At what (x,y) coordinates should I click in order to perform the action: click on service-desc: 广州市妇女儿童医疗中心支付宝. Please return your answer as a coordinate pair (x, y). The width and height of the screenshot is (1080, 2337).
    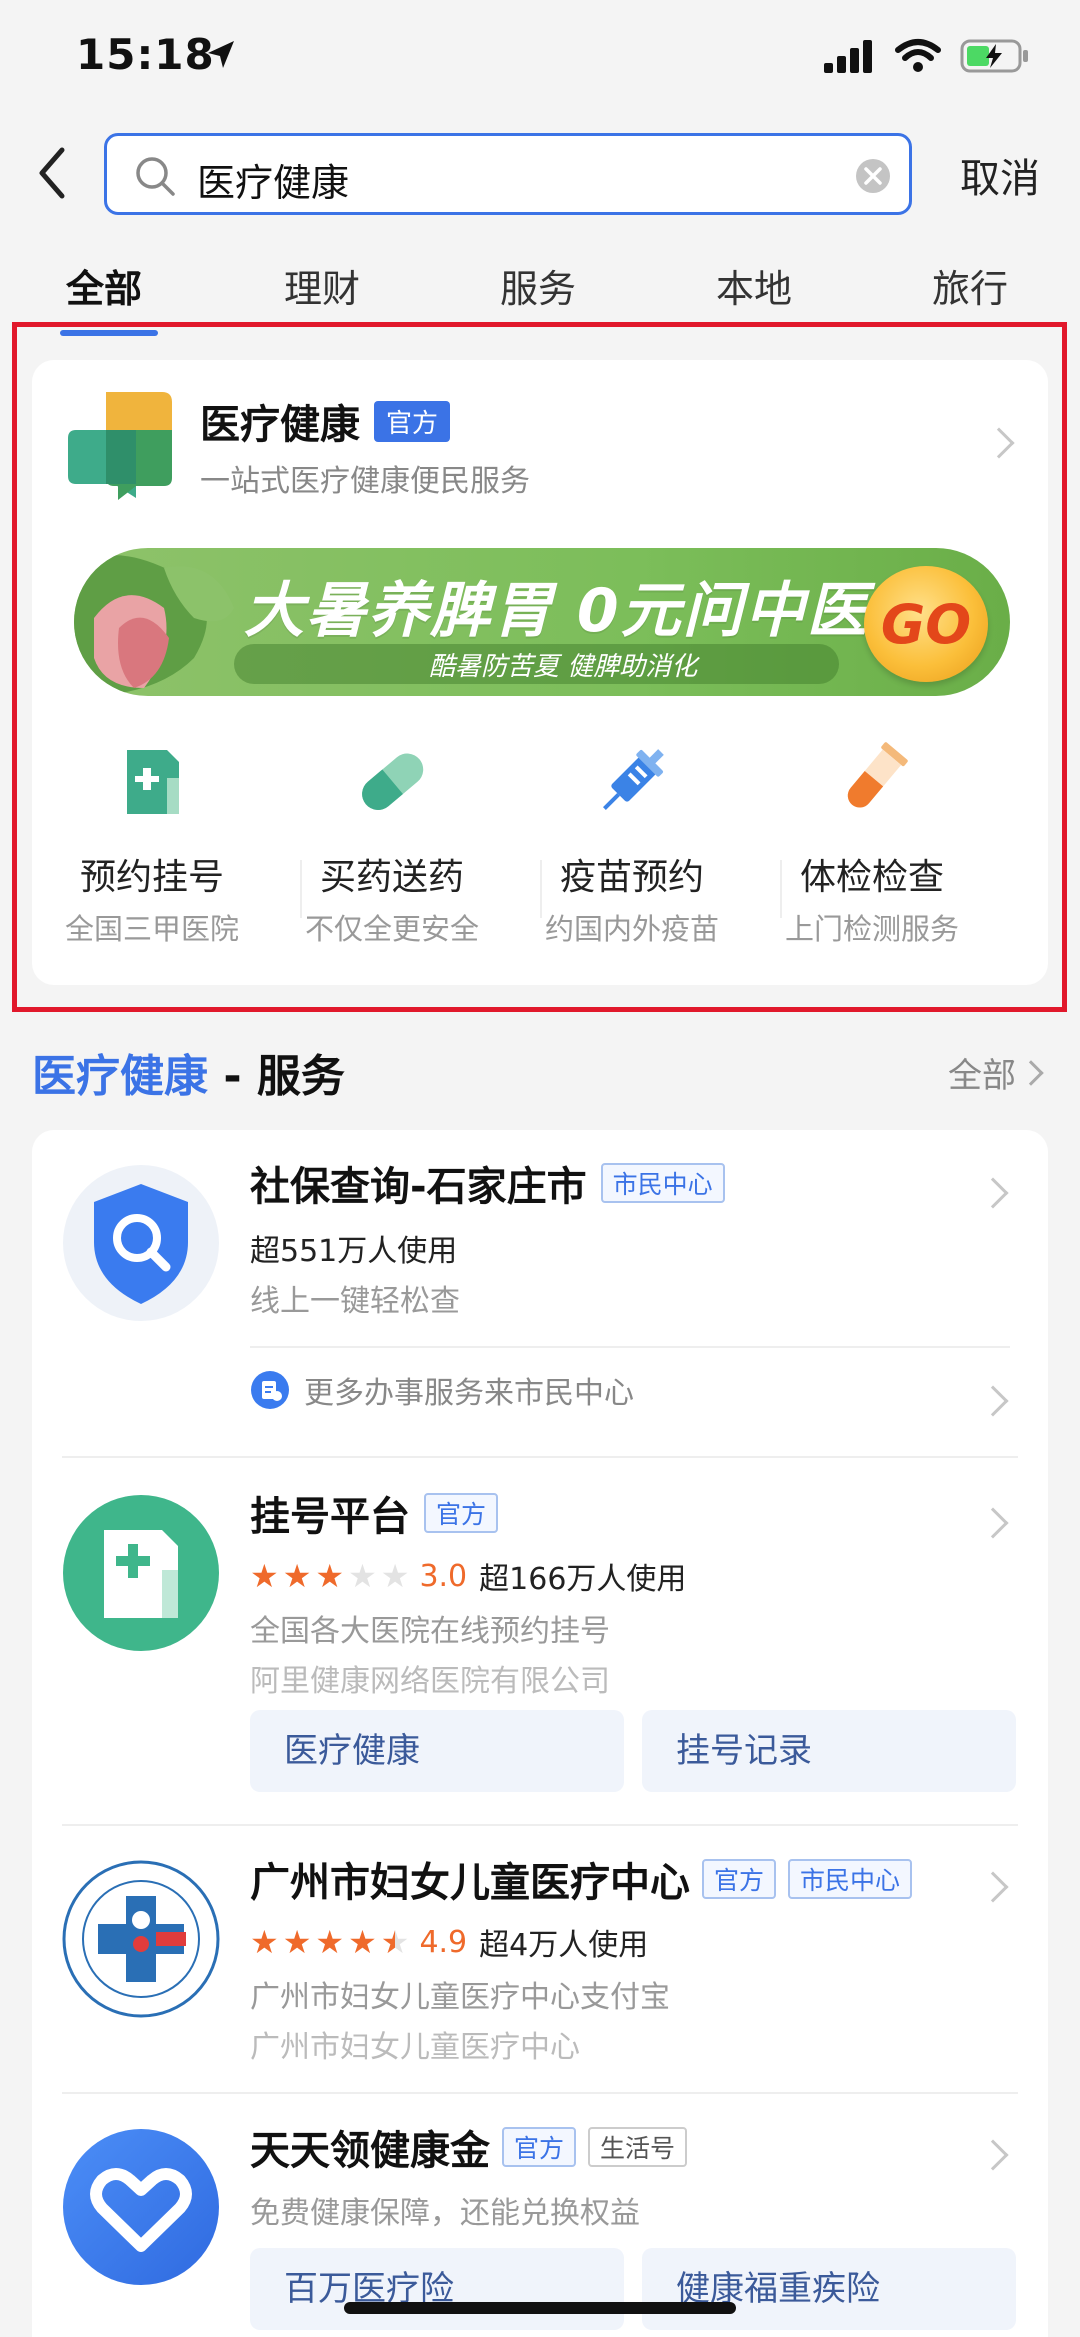
    Looking at the image, I should click on (460, 1997).